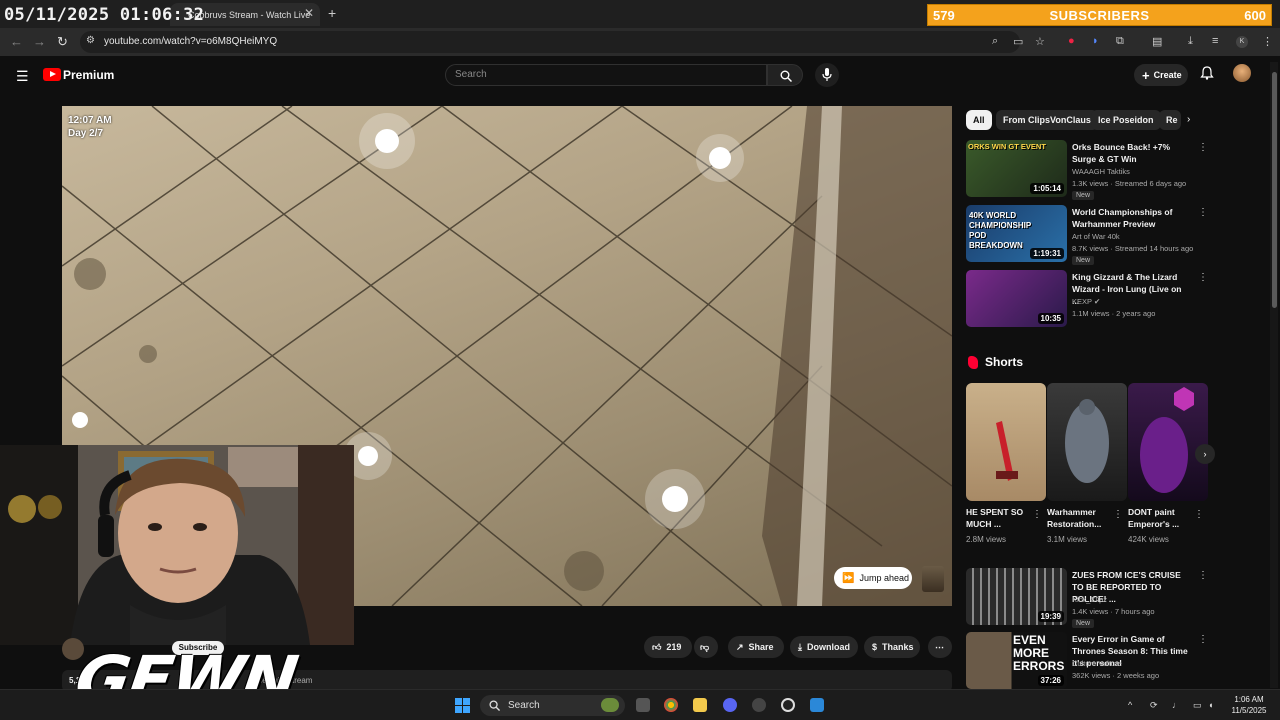  I want to click on share-button: ↗ Share, so click(756, 647).